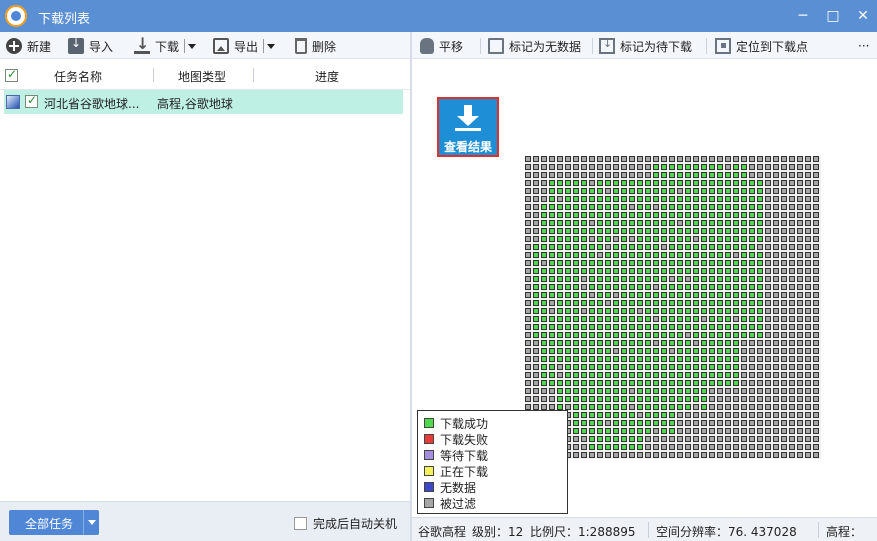 The width and height of the screenshot is (877, 541). What do you see at coordinates (203, 102) in the screenshot?
I see `table-row: 河北省谷歌地球... 高程,谷歌地球` at bounding box center [203, 102].